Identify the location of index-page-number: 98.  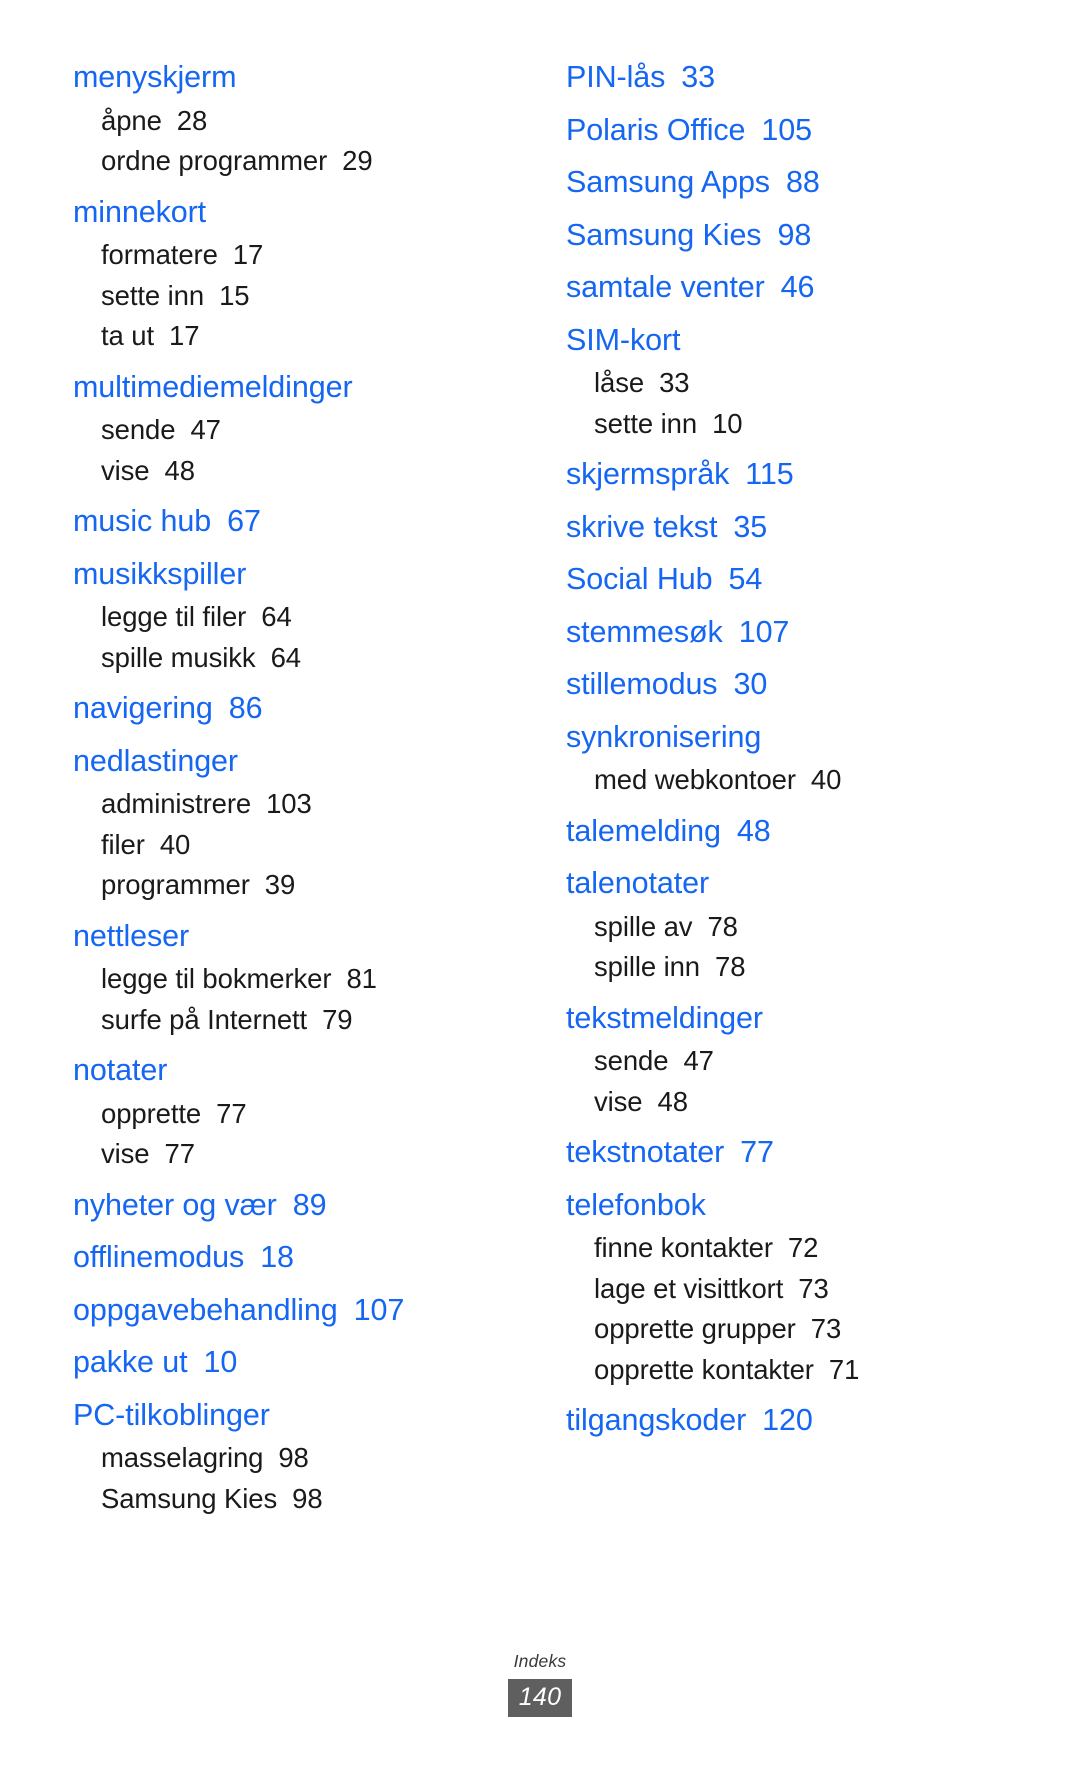
(794, 234).